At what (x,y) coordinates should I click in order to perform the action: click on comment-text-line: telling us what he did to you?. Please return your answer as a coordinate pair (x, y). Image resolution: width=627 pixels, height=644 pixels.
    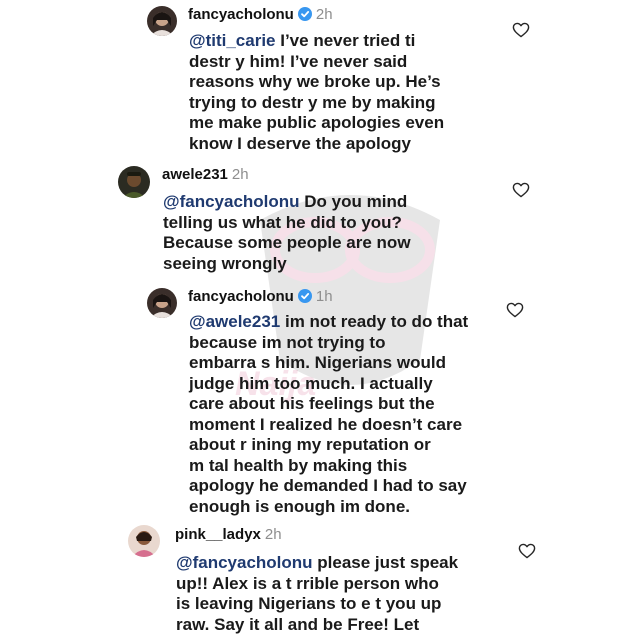
    Looking at the image, I should click on (282, 222).